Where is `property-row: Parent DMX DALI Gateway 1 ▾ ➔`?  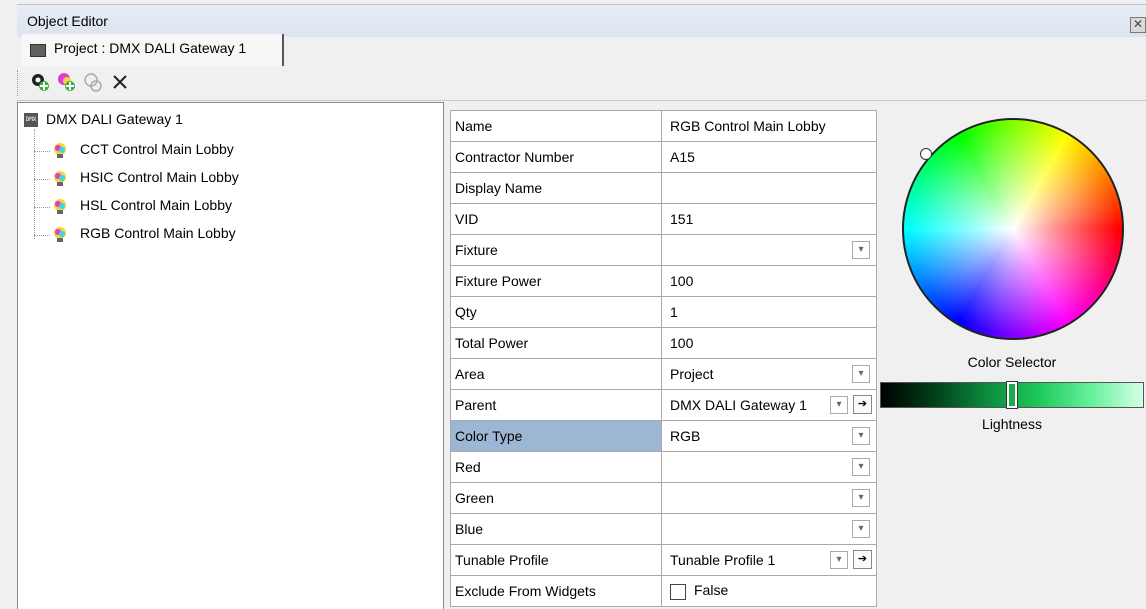 property-row: Parent DMX DALI Gateway 1 ▾ ➔ is located at coordinates (663, 405).